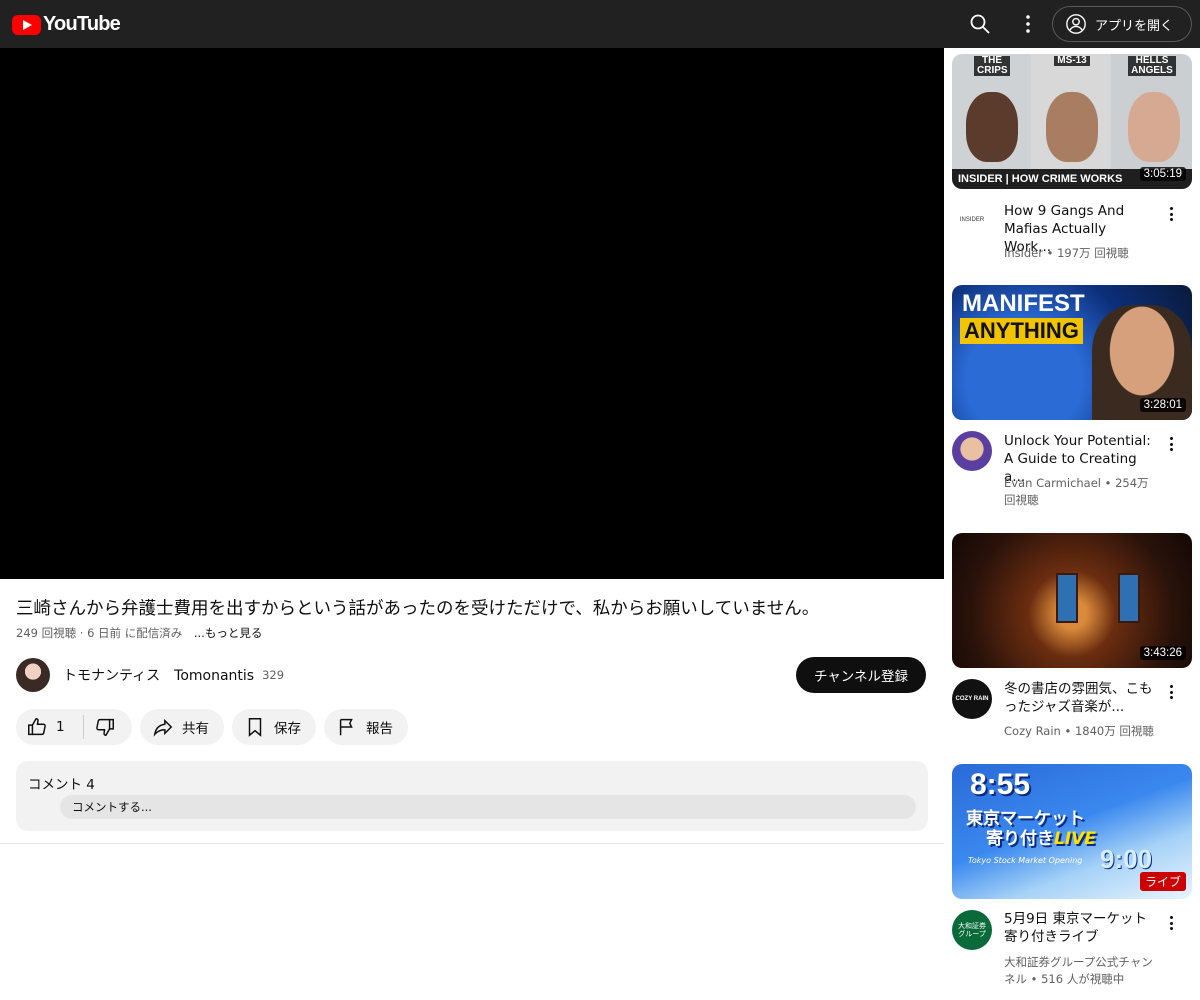  Describe the element at coordinates (74, 727) in the screenshot. I see `like-dislike-group: 1` at that location.